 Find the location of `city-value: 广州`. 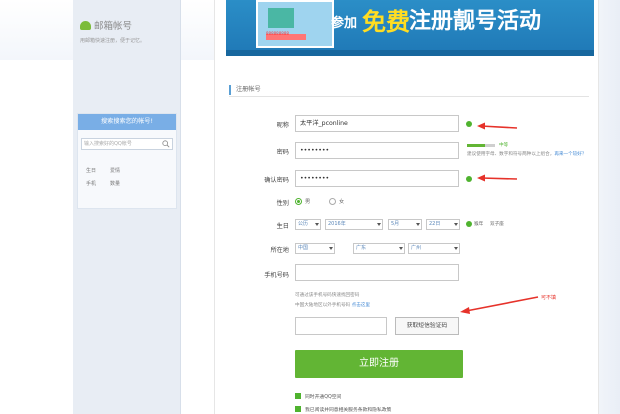

city-value: 广州 is located at coordinates (416, 248).